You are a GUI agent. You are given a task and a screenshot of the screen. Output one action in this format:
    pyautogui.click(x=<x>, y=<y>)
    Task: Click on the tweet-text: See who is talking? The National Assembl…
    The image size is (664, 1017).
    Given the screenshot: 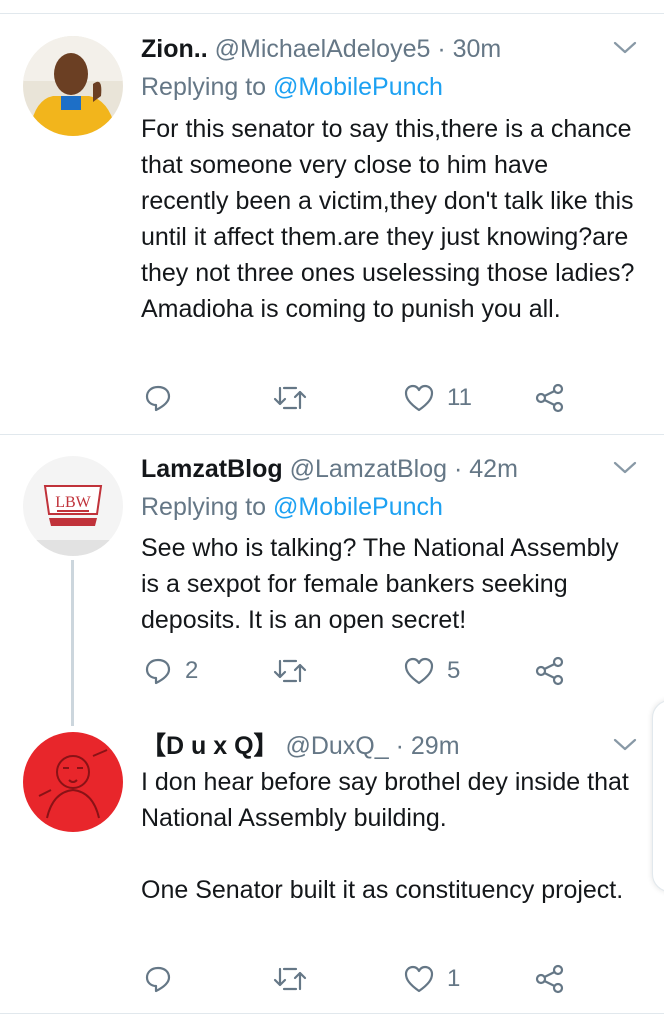 What is the action you would take?
    pyautogui.click(x=380, y=584)
    